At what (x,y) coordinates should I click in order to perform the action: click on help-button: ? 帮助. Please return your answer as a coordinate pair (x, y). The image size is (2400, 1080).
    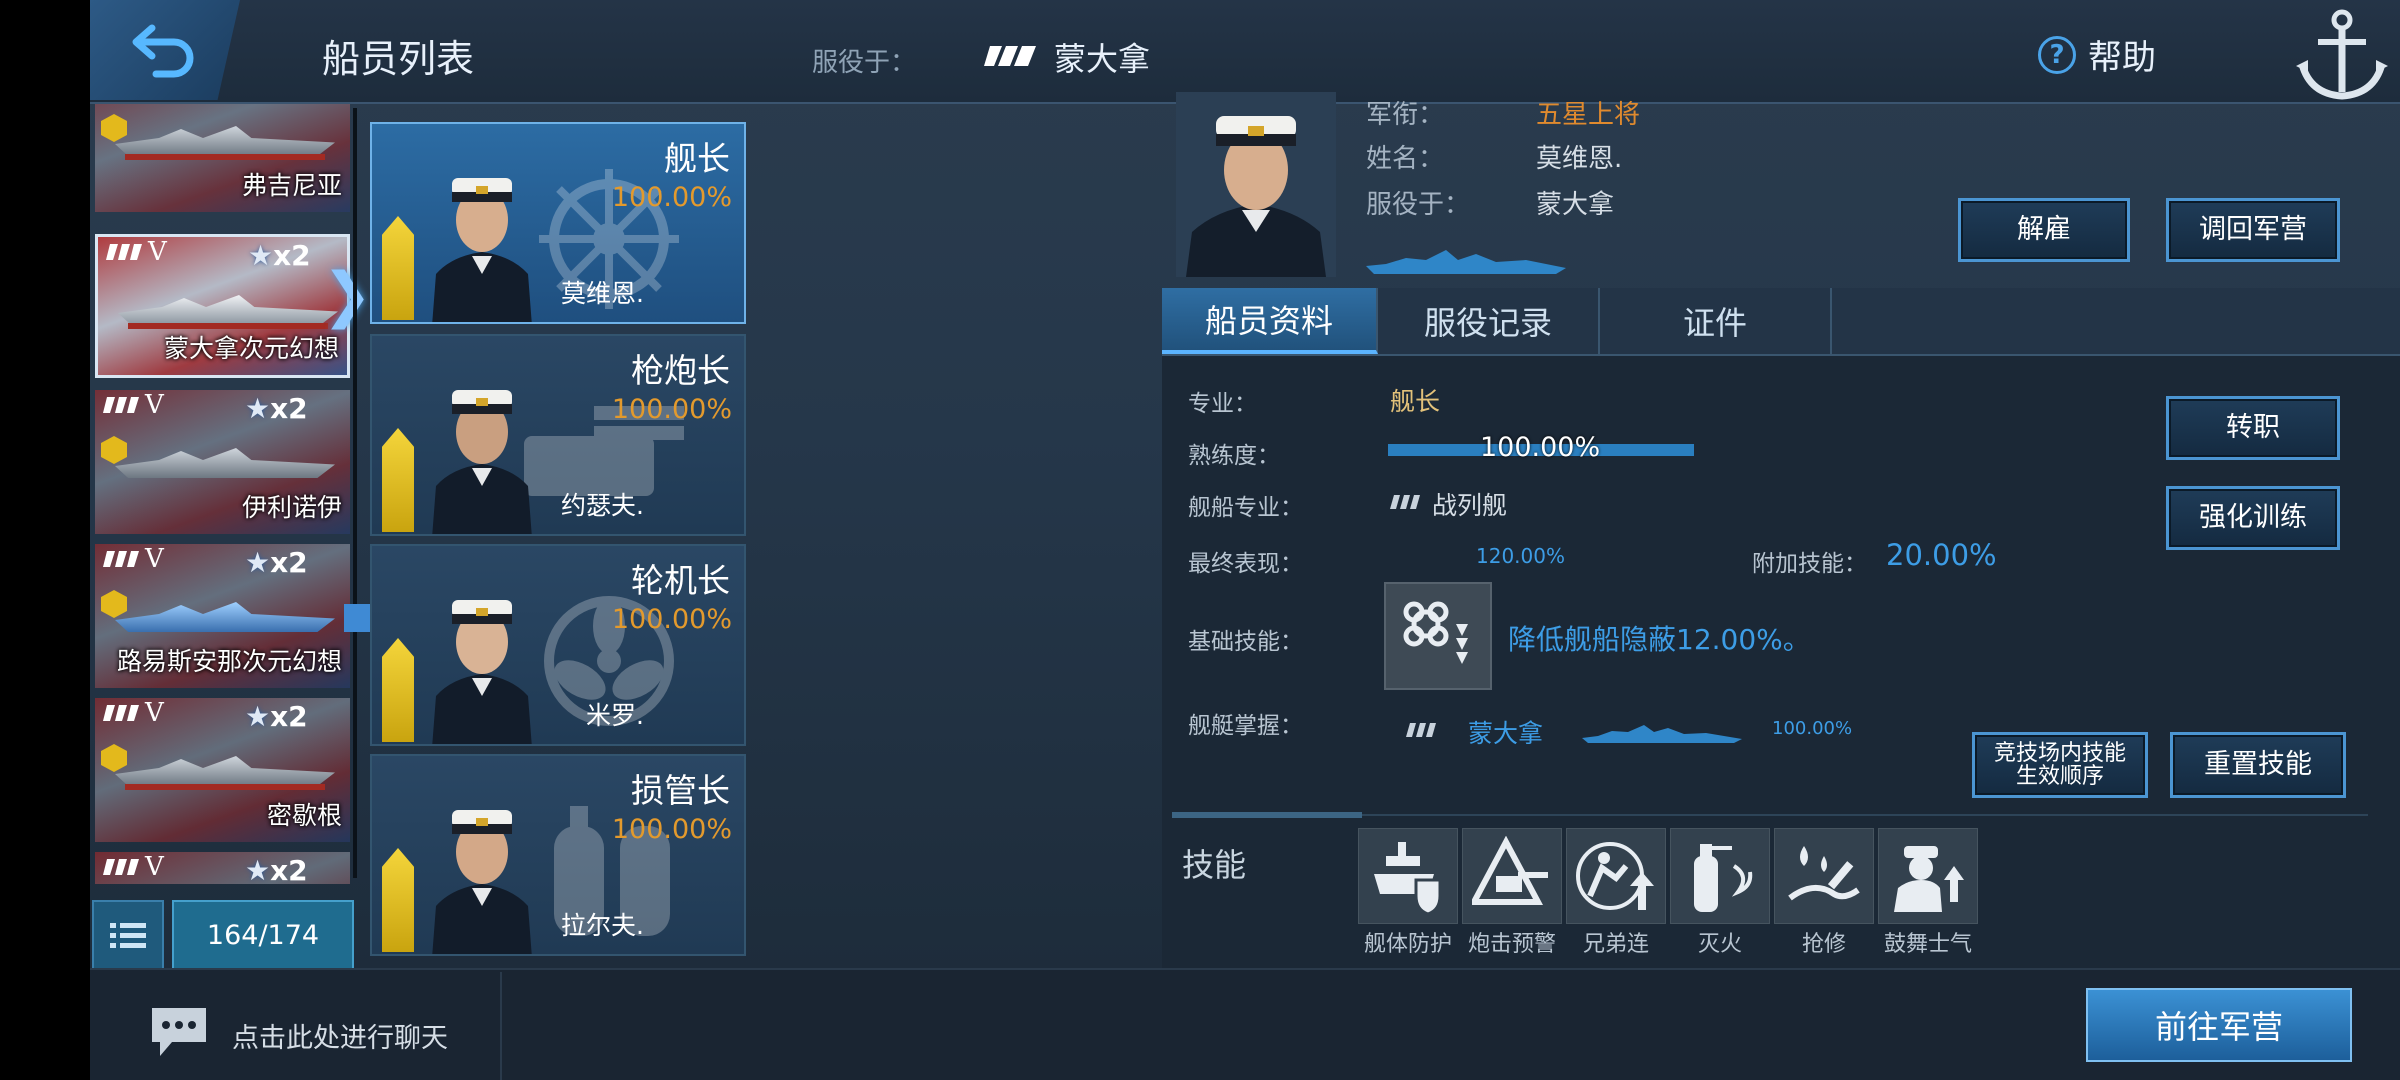
    Looking at the image, I should click on (2097, 54).